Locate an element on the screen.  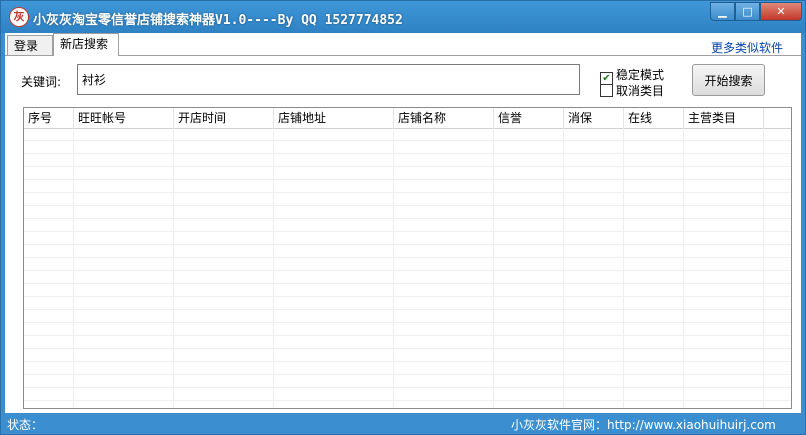
column-header-reputation: 信誉 is located at coordinates (529, 118).